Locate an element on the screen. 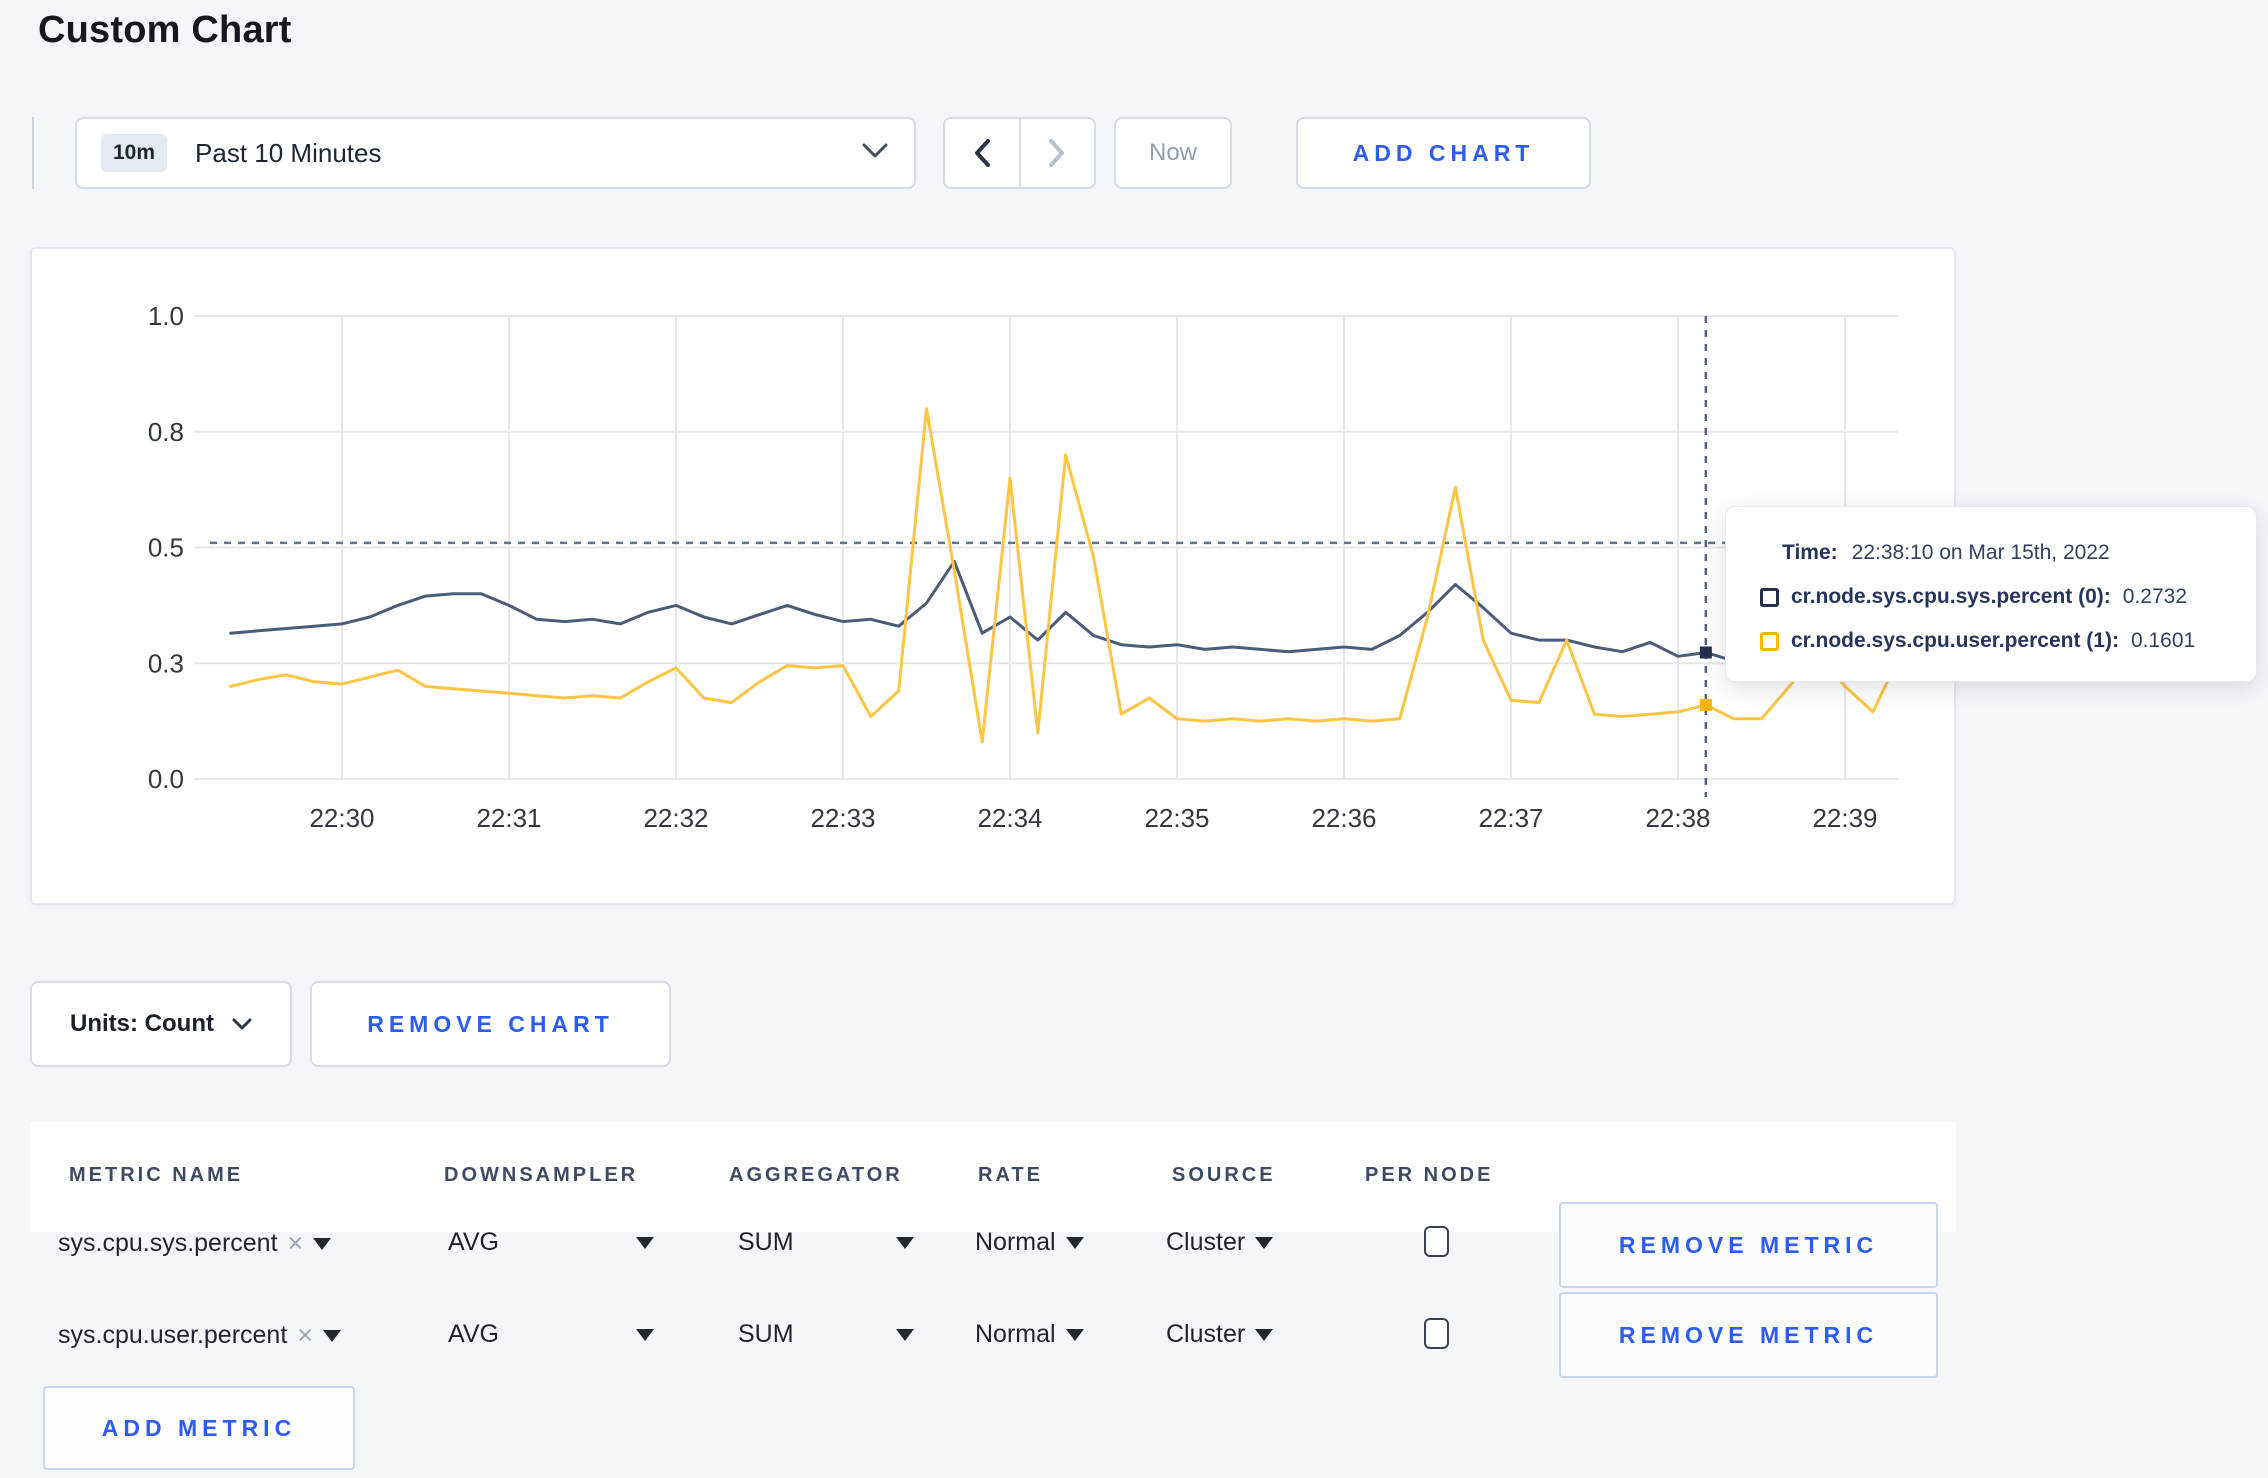 The height and width of the screenshot is (1478, 2268). svg-text: 0.0 is located at coordinates (166, 779).